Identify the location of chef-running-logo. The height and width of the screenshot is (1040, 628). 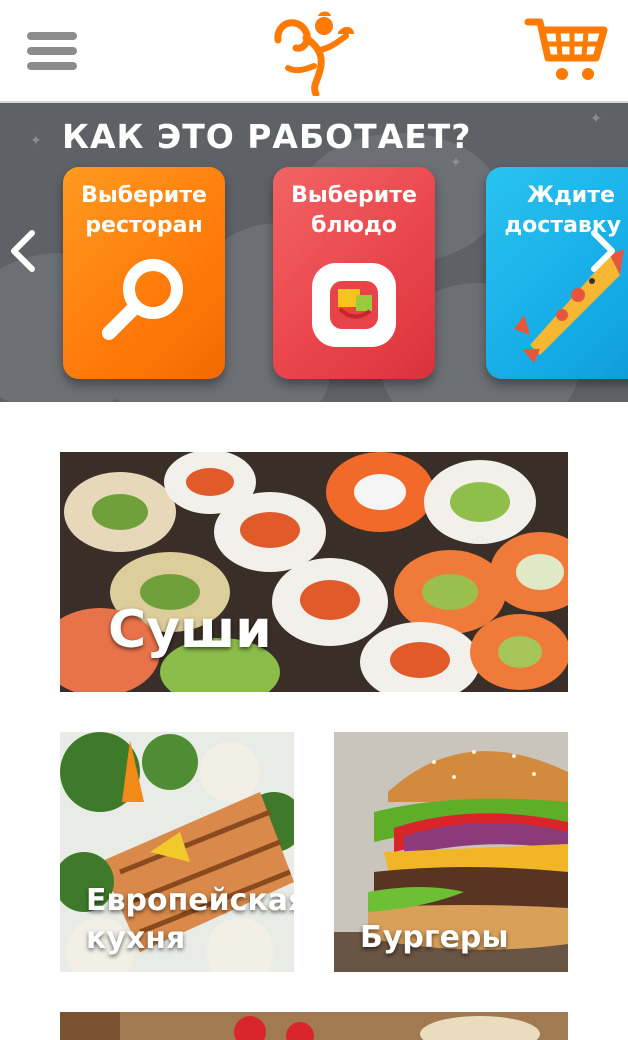
(313, 53).